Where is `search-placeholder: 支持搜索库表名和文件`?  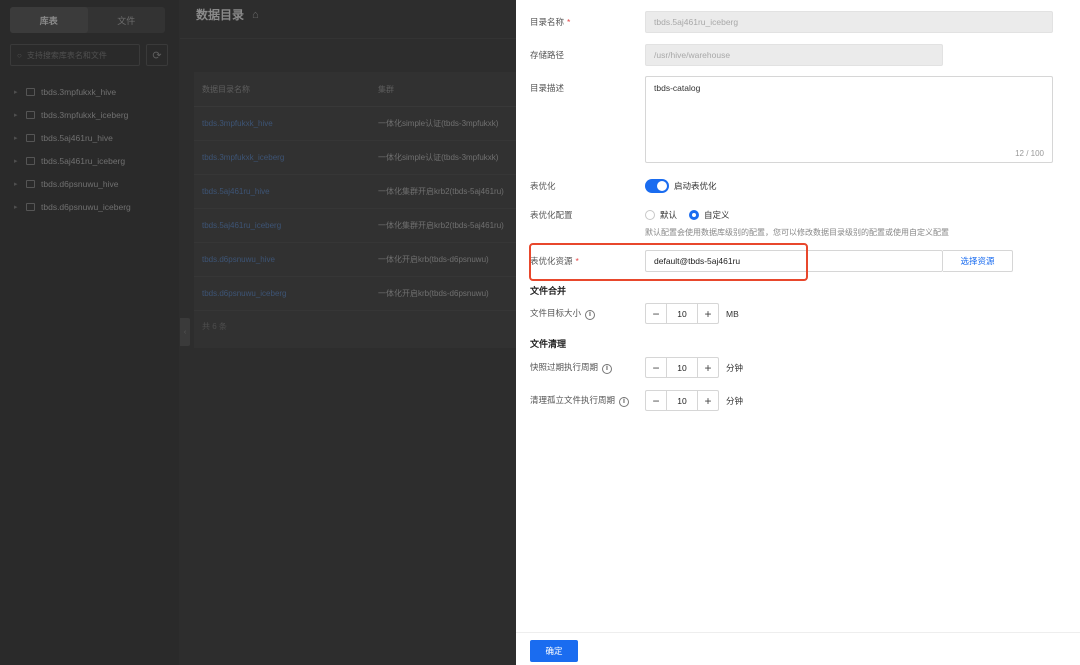 search-placeholder: 支持搜索库表名和文件 is located at coordinates (66, 55).